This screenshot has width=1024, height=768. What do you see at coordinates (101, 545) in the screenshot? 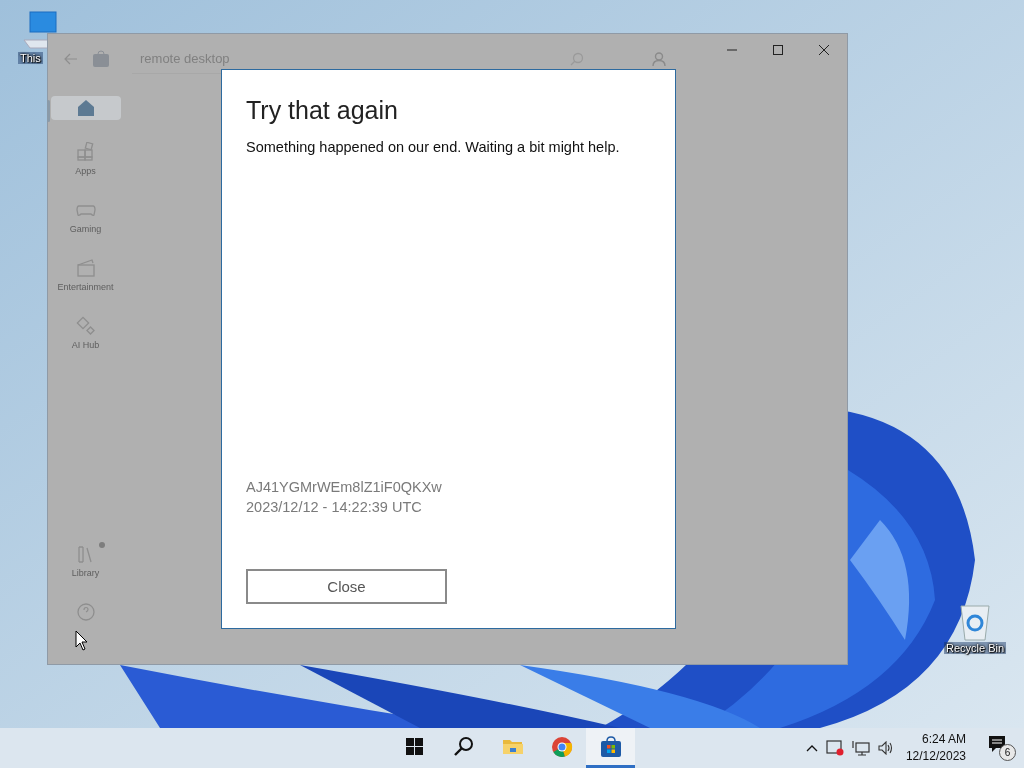
I see `notification-dot` at bounding box center [101, 545].